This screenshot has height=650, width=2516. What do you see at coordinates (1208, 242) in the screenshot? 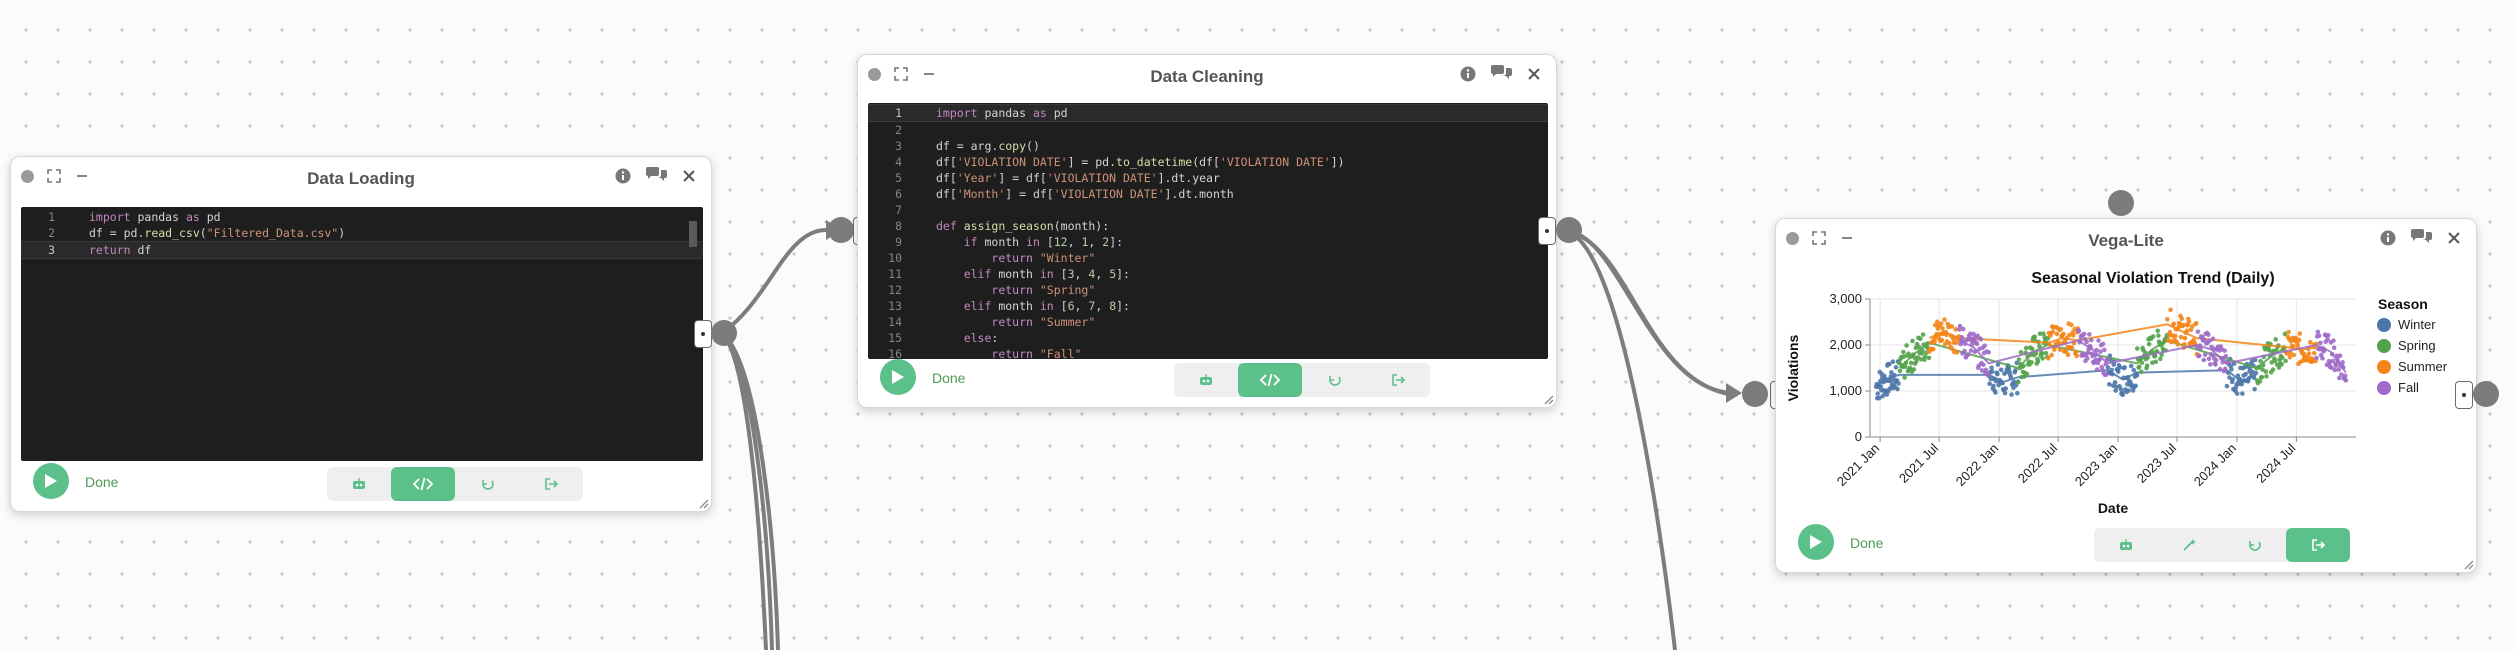
I see `code-line: 9 if month in [12, 1, 2]:` at bounding box center [1208, 242].